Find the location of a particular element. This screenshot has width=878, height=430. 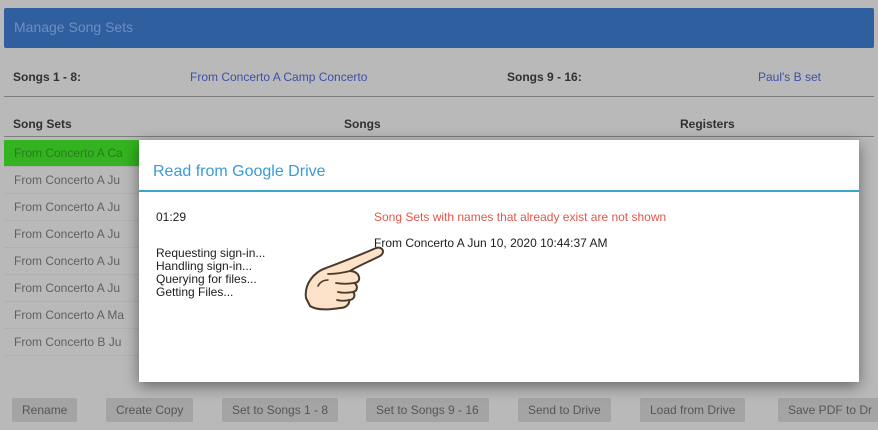

load-from-drive-button: Load from Drive is located at coordinates (693, 410).